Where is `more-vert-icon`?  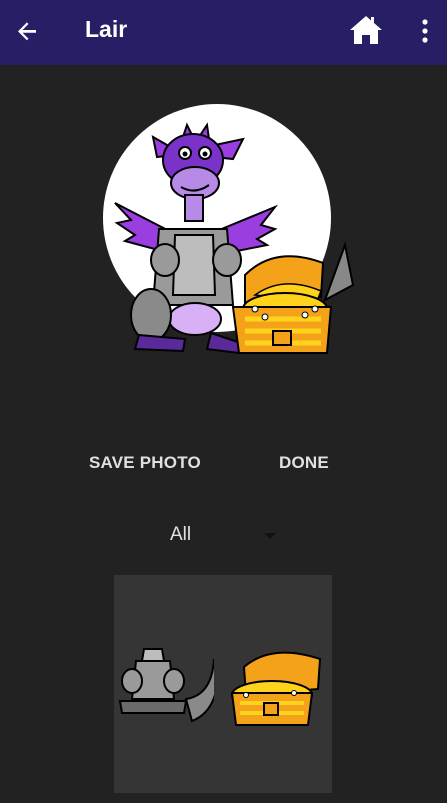 more-vert-icon is located at coordinates (425, 31).